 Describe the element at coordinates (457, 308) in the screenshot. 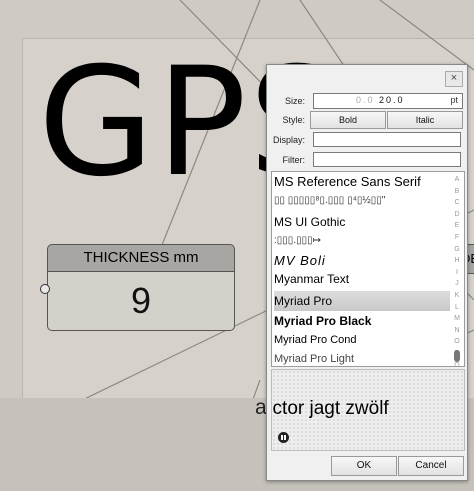

I see `alphabet-letter: L` at that location.